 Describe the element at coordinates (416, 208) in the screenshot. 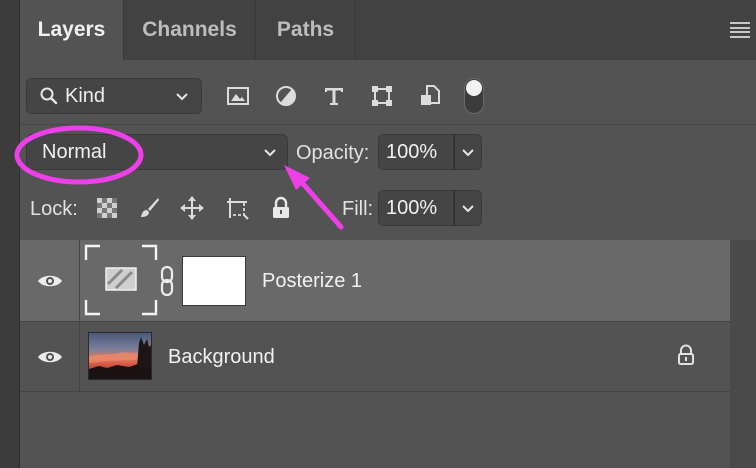

I see `fill-input: 100%` at that location.